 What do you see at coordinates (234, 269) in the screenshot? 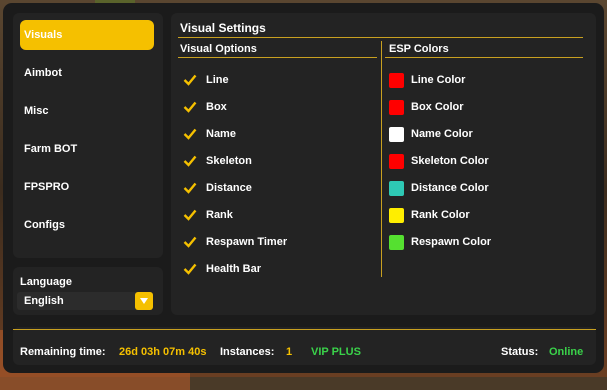
I see `option-label: Health Bar` at bounding box center [234, 269].